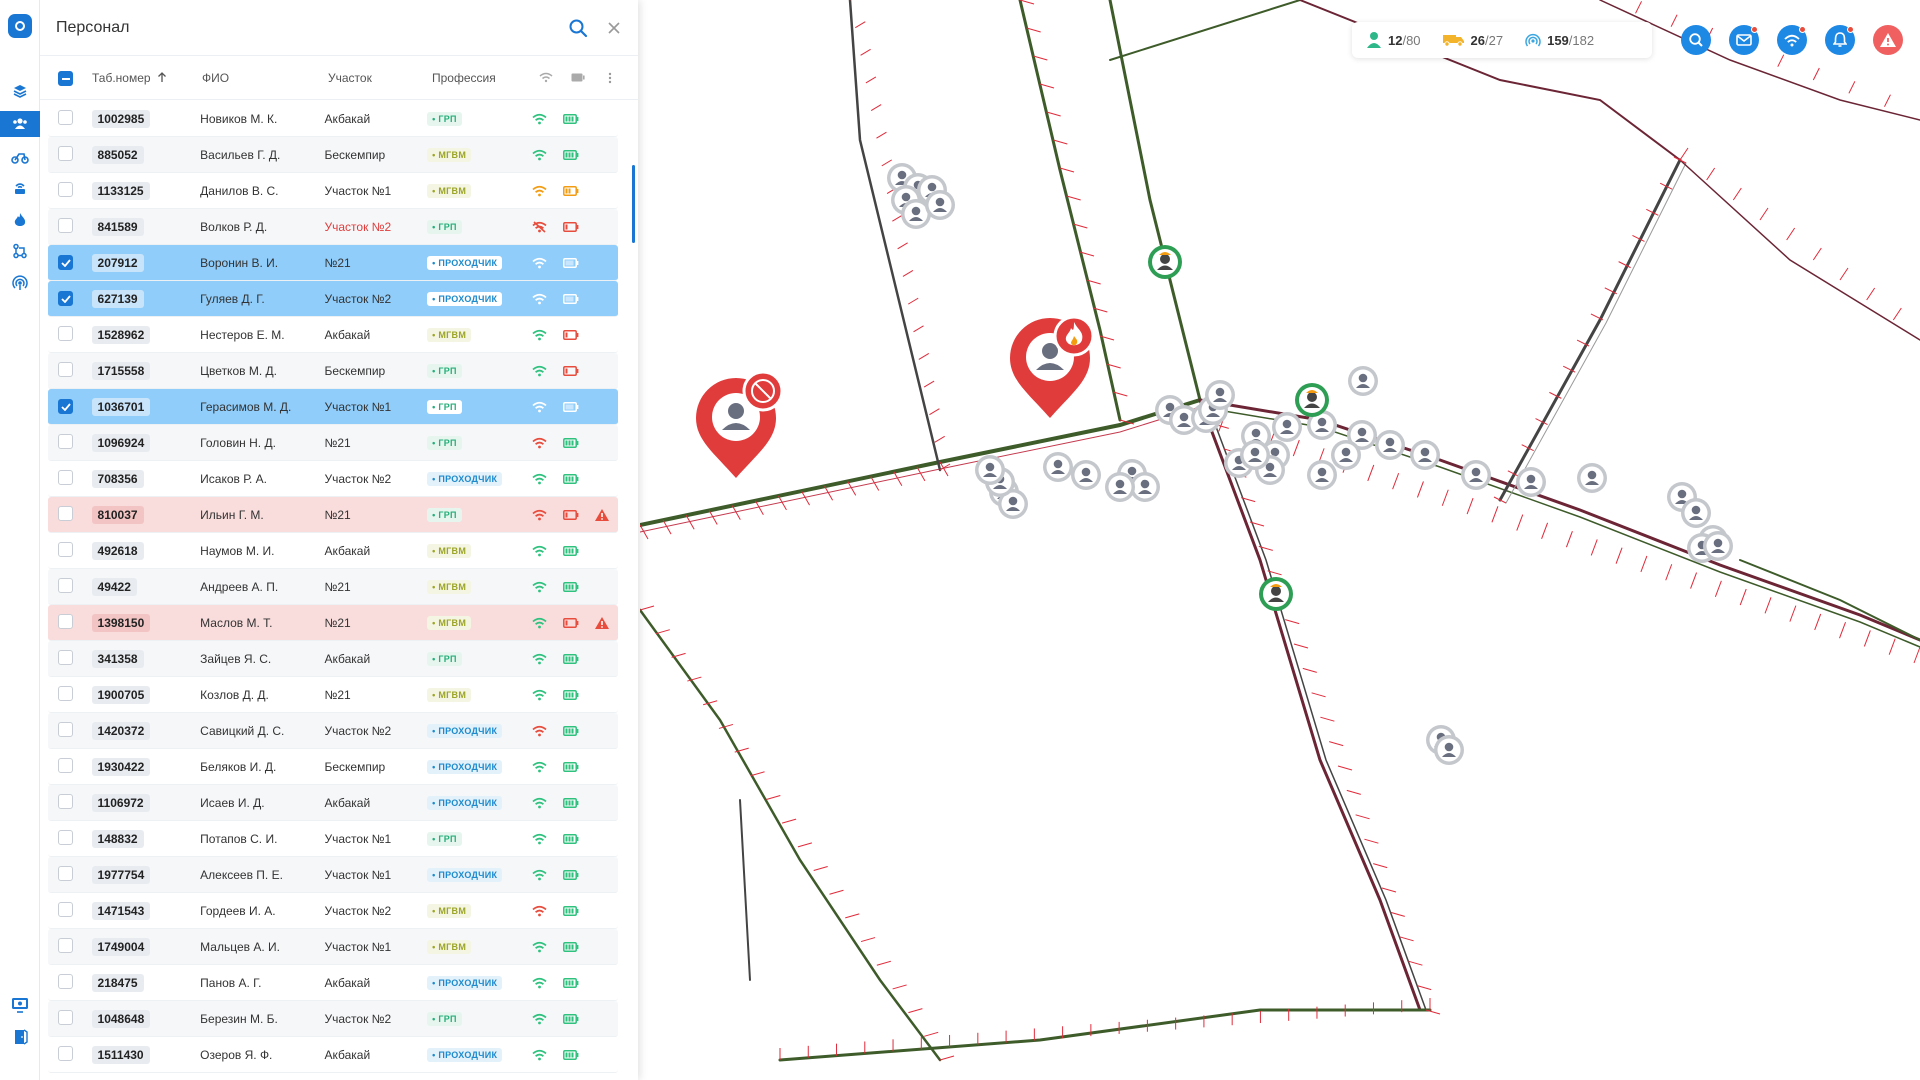 The width and height of the screenshot is (1920, 1080). Describe the element at coordinates (633, 204) in the screenshot. I see `scrollbar` at that location.